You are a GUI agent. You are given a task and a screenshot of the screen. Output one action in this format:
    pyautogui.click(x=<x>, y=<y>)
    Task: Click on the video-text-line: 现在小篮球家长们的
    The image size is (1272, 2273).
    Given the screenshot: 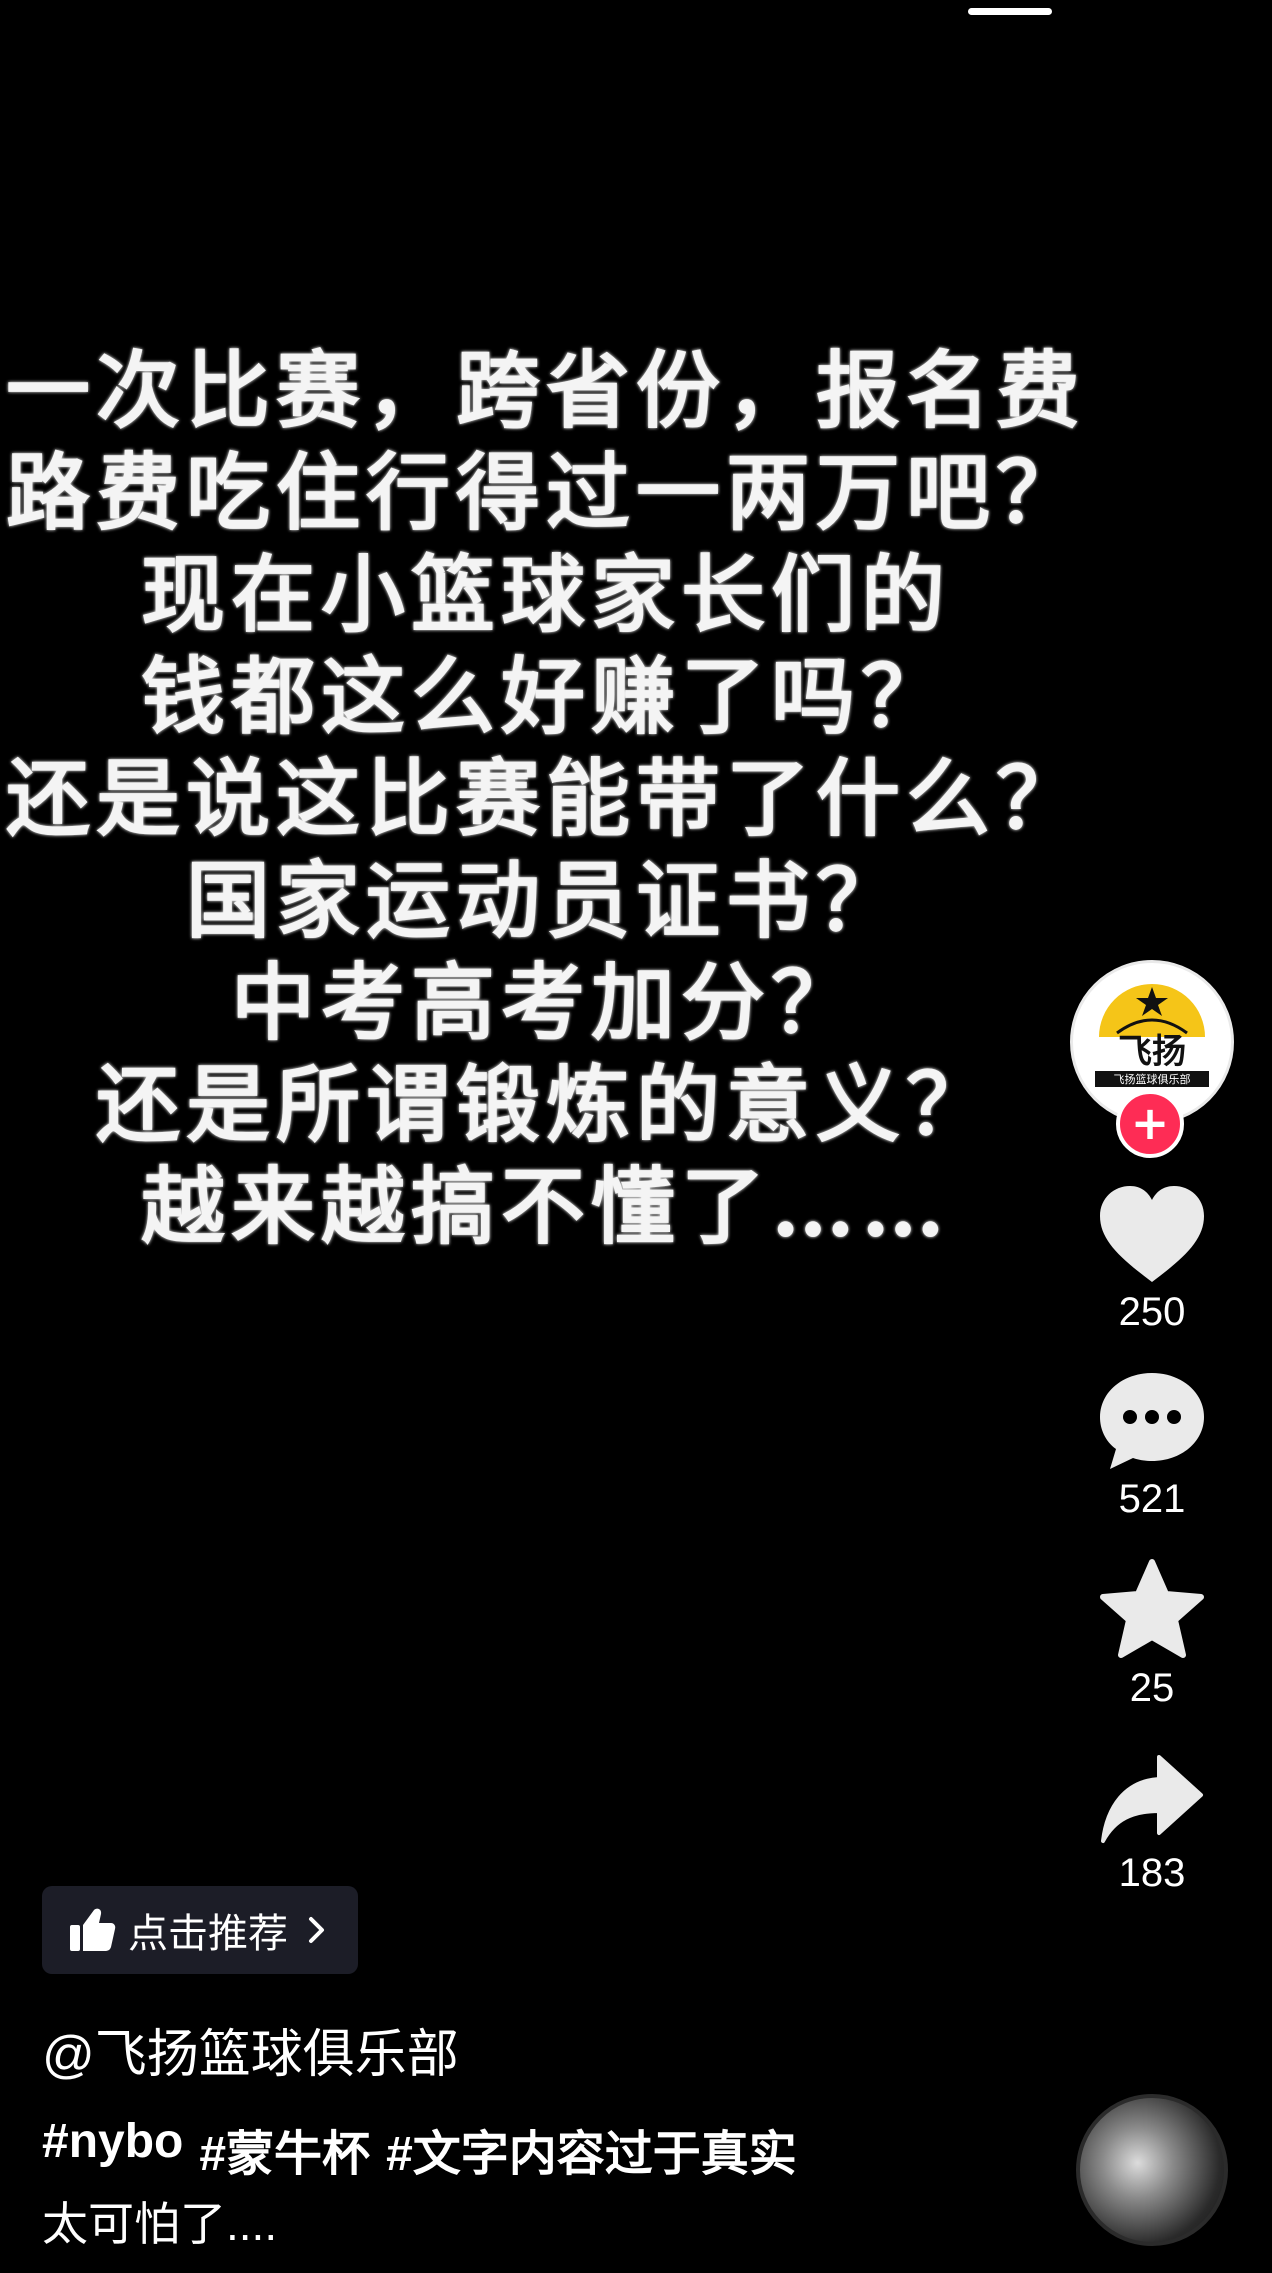 What is the action you would take?
    pyautogui.click(x=545, y=594)
    